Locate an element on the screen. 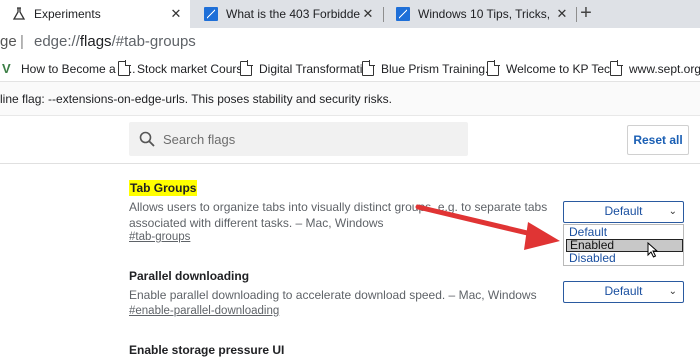  mouse-cursor-icon is located at coordinates (653, 250).